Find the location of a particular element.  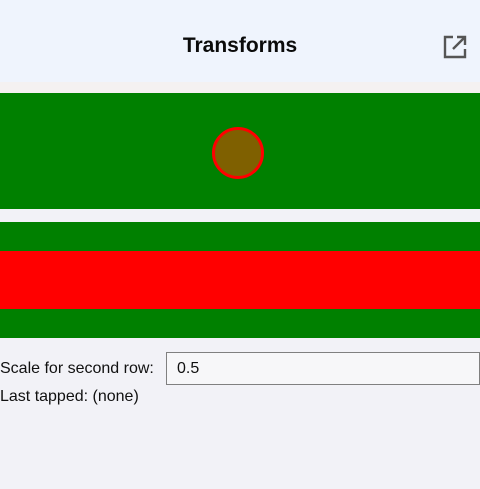

circle-target is located at coordinates (238, 153).